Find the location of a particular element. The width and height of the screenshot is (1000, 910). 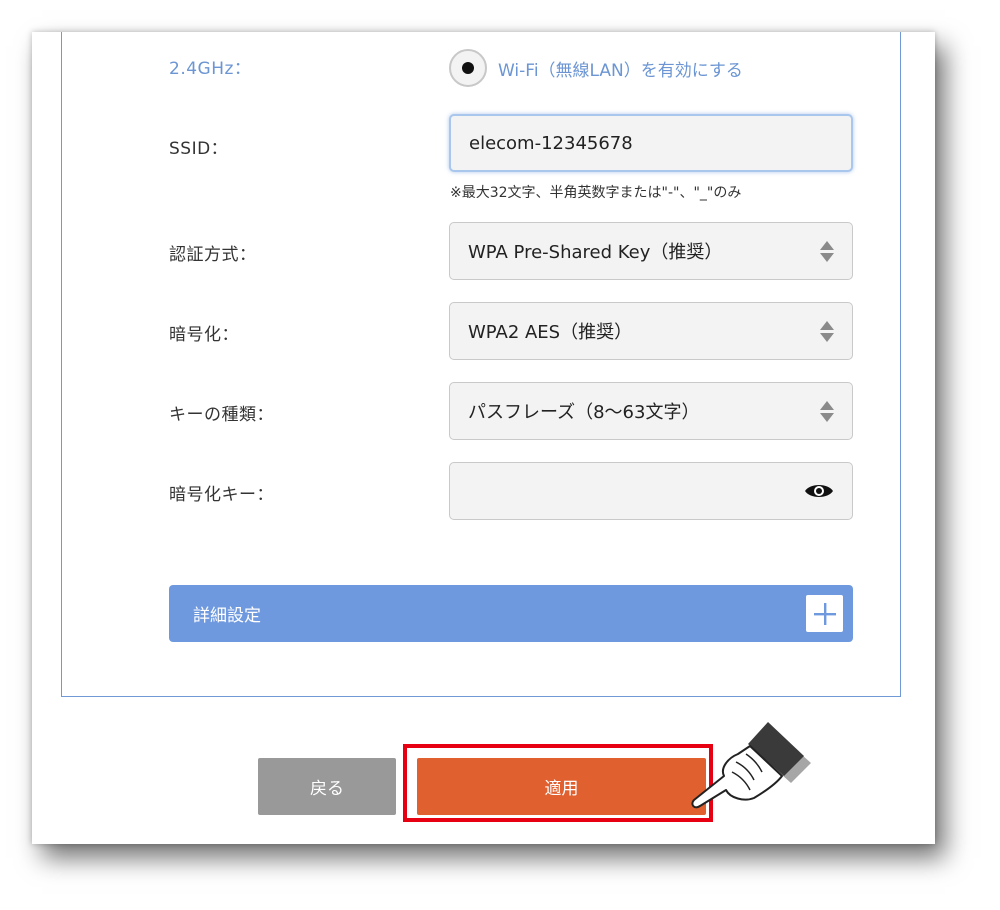

advanced-settings-bar: 詳細設定 is located at coordinates (511, 613).